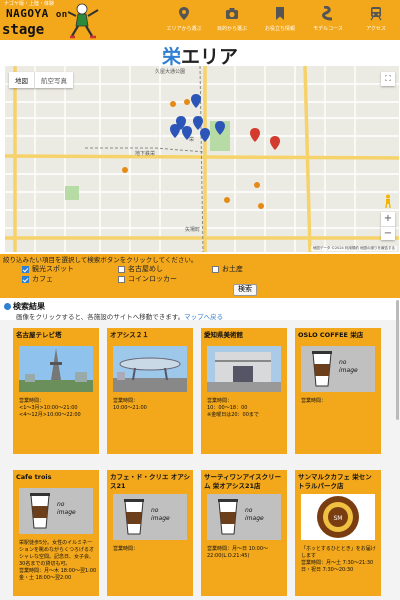  What do you see at coordinates (29, 4) in the screenshot?
I see `logo-subtitle: ナゴヤ版・上陸・体験` at bounding box center [29, 4].